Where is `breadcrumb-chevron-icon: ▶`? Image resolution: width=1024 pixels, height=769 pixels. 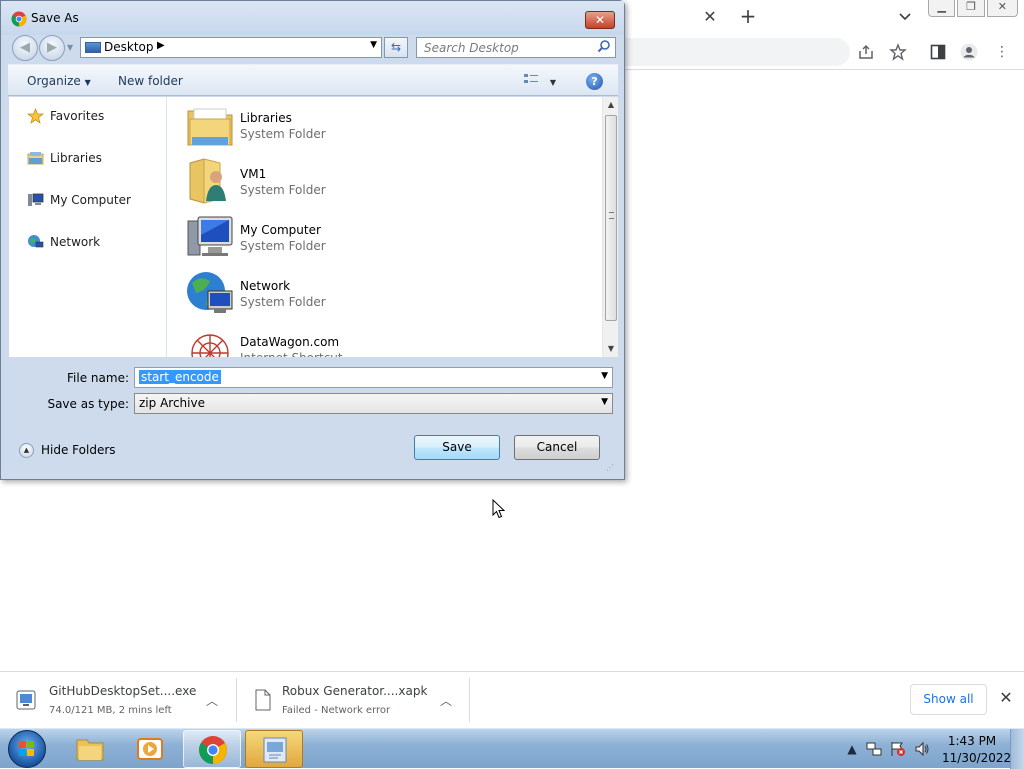 breadcrumb-chevron-icon: ▶ is located at coordinates (161, 45).